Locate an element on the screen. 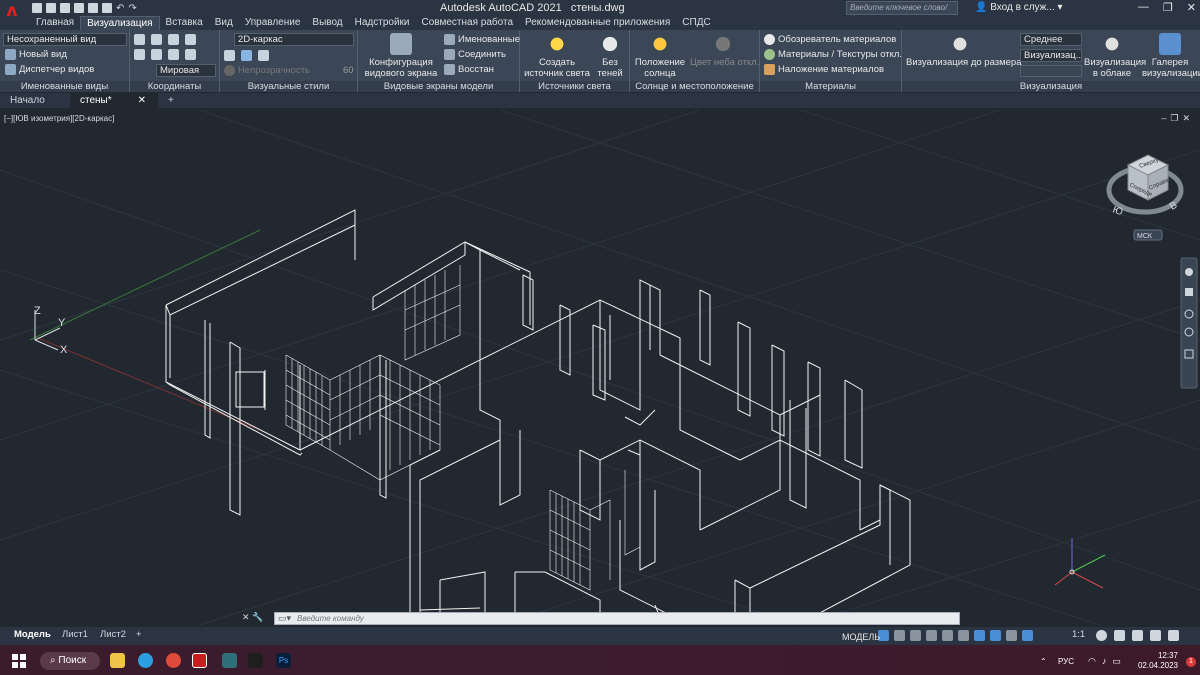 The height and width of the screenshot is (675, 1200). notification-badge: 1 is located at coordinates (1191, 662).